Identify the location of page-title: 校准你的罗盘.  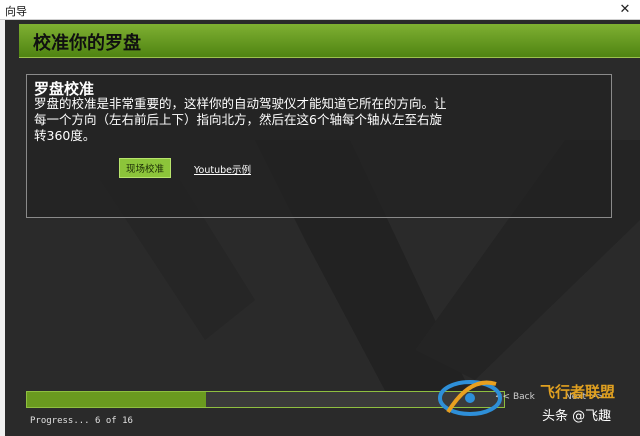
(87, 43).